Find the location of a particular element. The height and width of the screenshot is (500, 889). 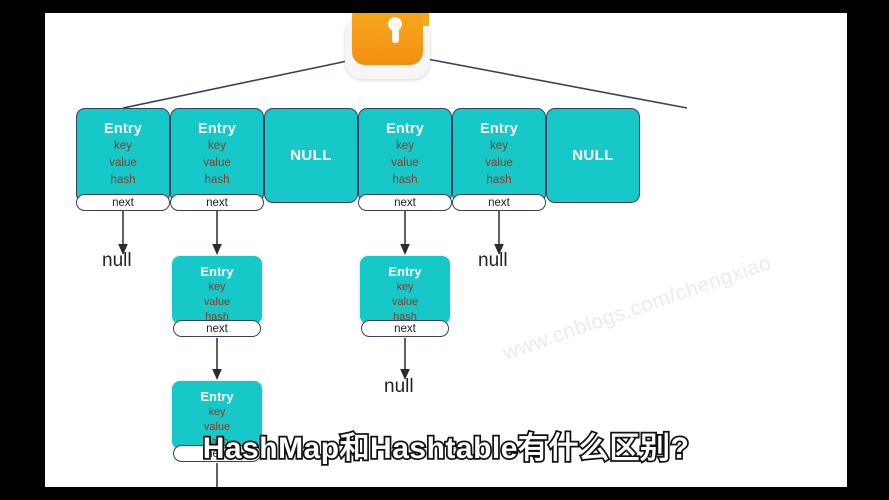

bucket-cell-2: NULL is located at coordinates (311, 155).